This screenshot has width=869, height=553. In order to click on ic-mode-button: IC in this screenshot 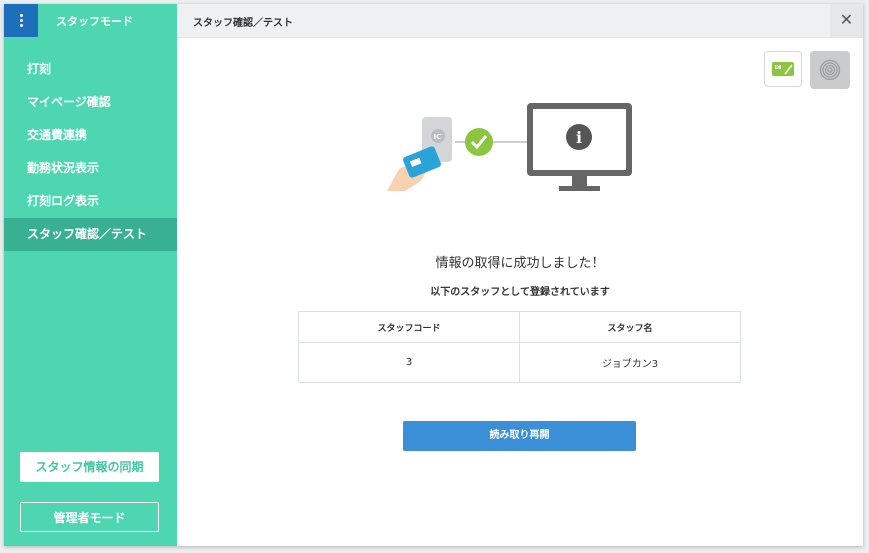, I will do `click(783, 69)`.